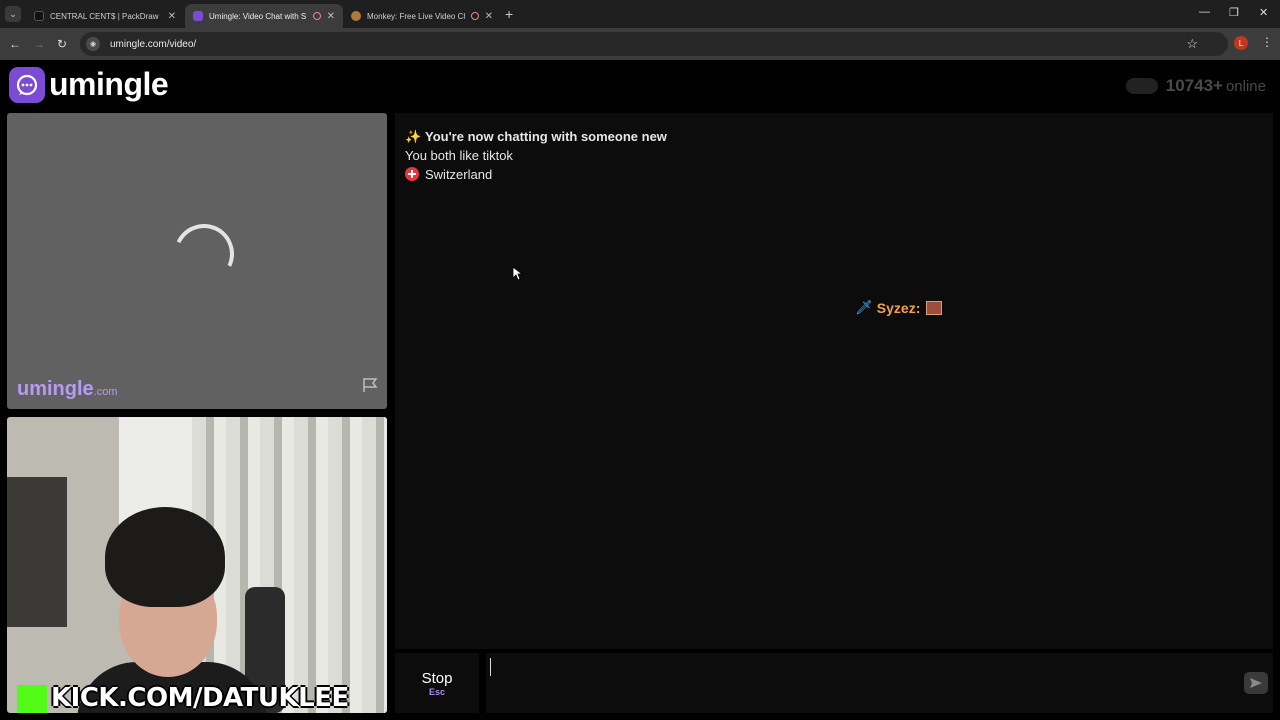  Describe the element at coordinates (37, 552) in the screenshot. I see `room-background` at that location.